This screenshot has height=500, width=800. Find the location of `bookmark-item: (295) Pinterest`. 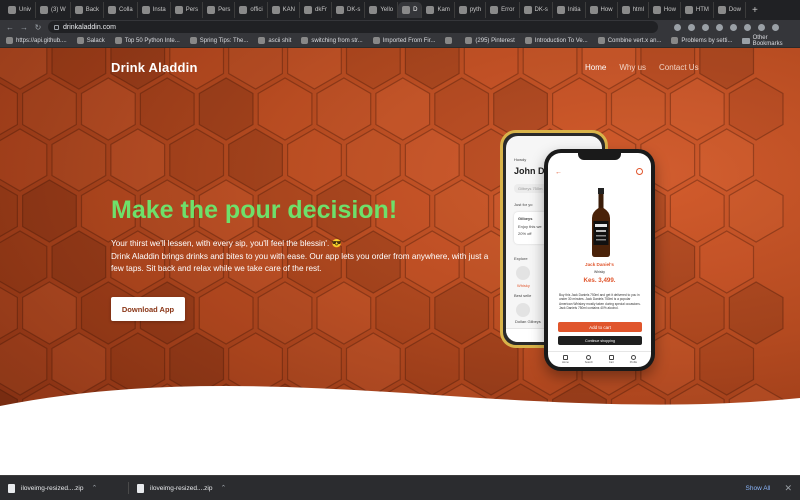

bookmark-item: (295) Pinterest is located at coordinates (490, 40).